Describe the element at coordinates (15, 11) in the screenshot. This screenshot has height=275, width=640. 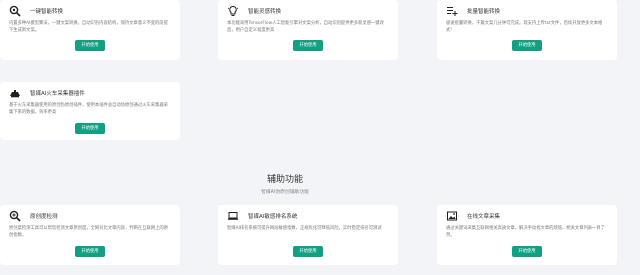
I see `search-convert-icon` at that location.